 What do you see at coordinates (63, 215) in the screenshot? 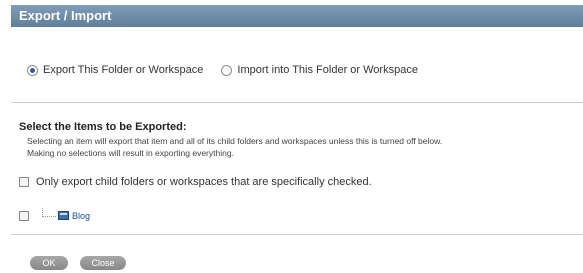
I see `blog-icon` at bounding box center [63, 215].